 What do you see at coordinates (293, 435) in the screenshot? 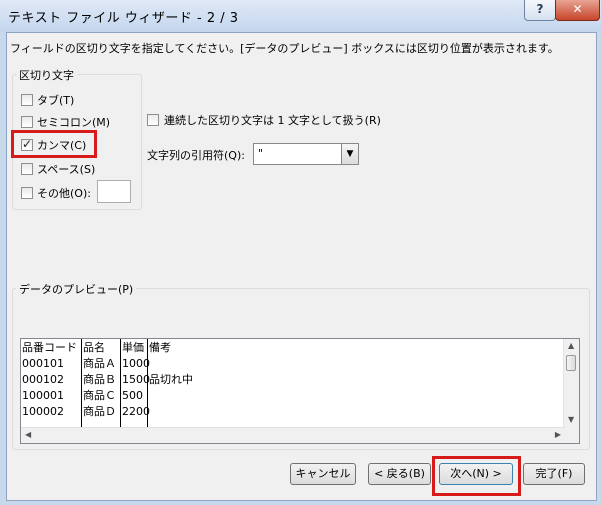
I see `horizontal-scrollbar: ◀ ▶` at bounding box center [293, 435].